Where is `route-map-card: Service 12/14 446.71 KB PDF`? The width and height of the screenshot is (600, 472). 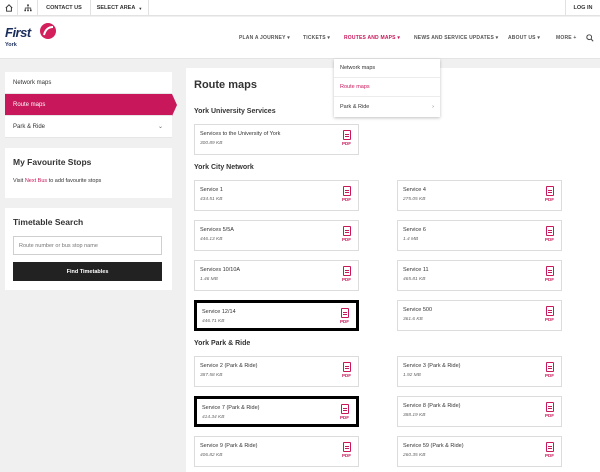 route-map-card: Service 12/14 446.71 KB PDF is located at coordinates (276, 315).